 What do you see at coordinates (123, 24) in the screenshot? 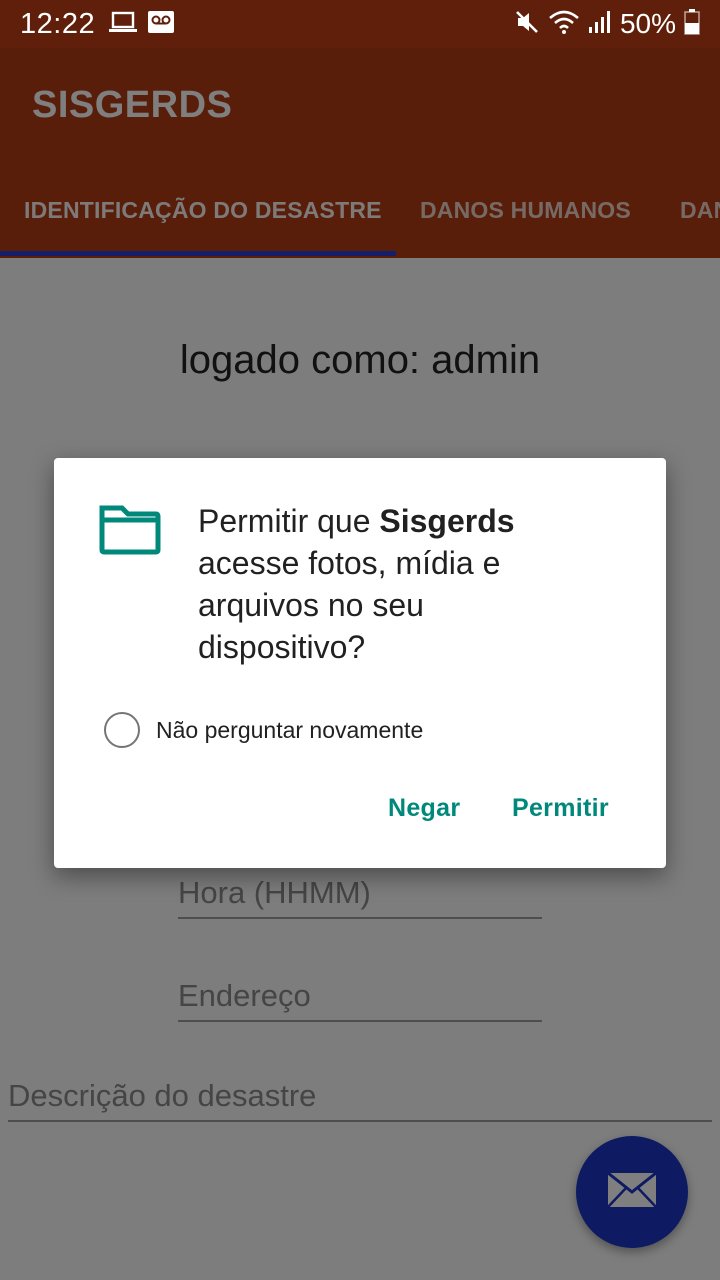
I see `laptop-icon` at bounding box center [123, 24].